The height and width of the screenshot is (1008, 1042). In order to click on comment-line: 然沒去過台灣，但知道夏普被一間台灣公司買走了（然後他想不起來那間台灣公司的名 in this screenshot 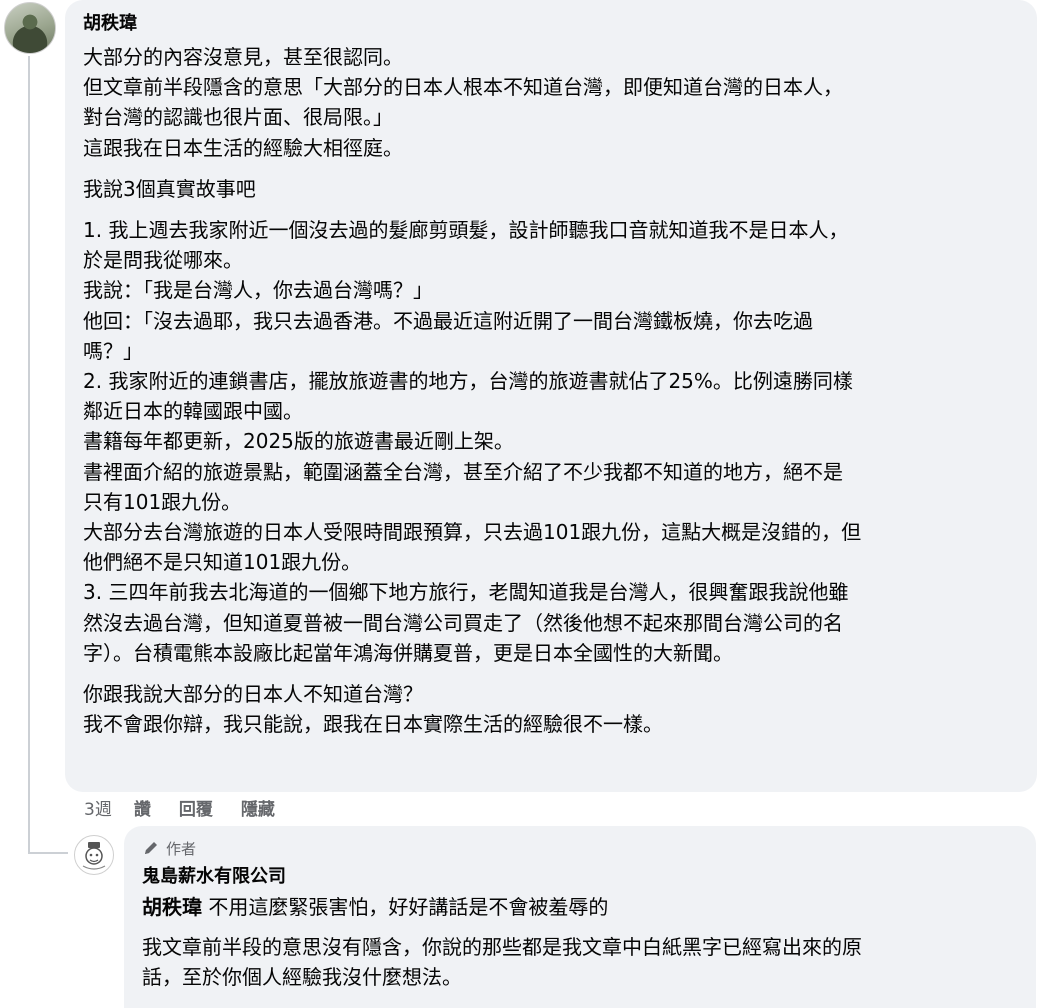, I will do `click(463, 622)`.